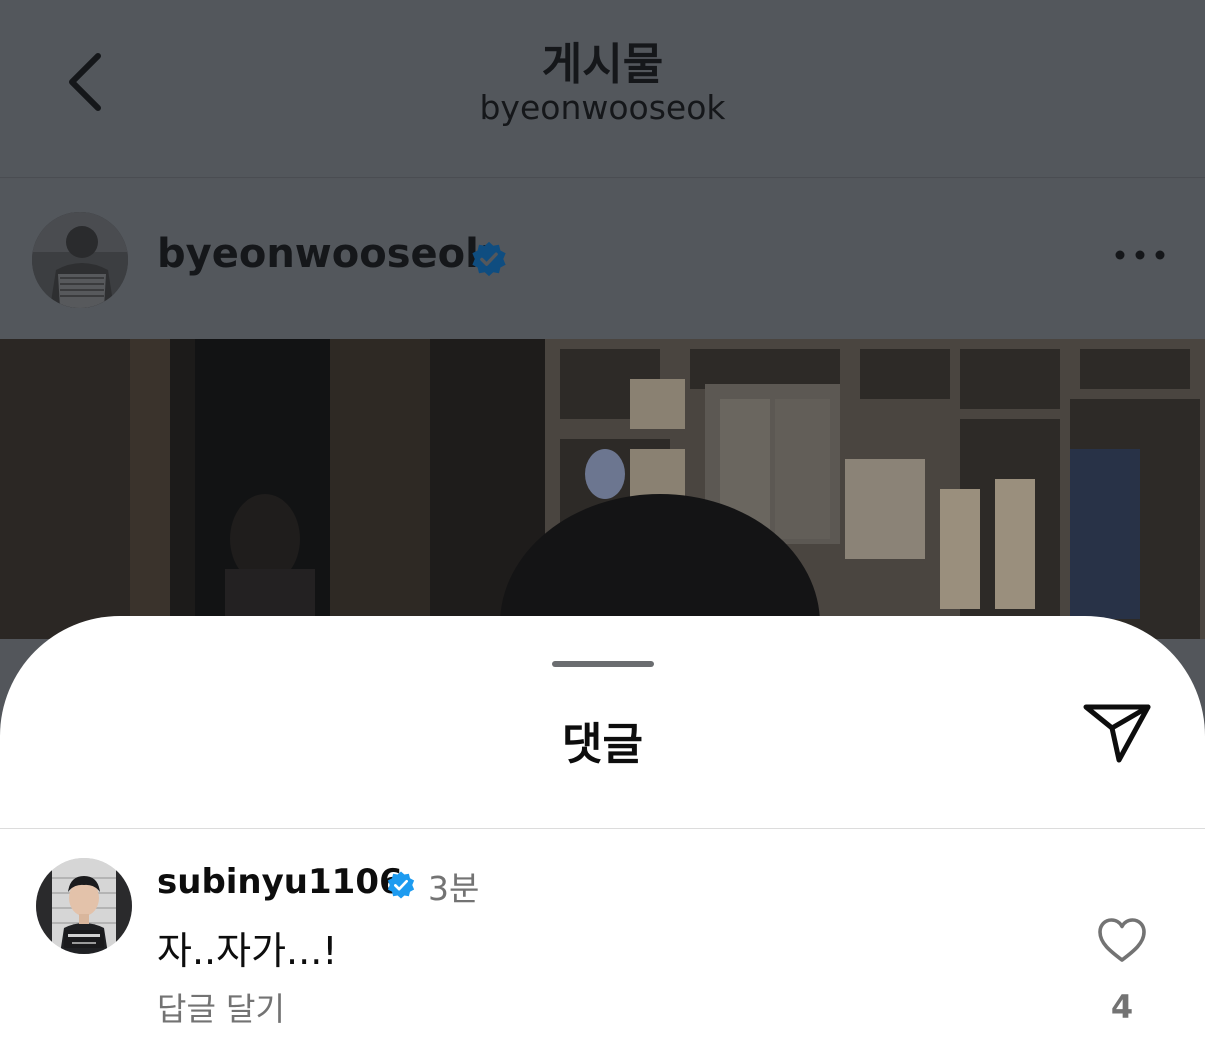 The height and width of the screenshot is (1042, 1205). I want to click on comment-timestamp: 3분, so click(454, 888).